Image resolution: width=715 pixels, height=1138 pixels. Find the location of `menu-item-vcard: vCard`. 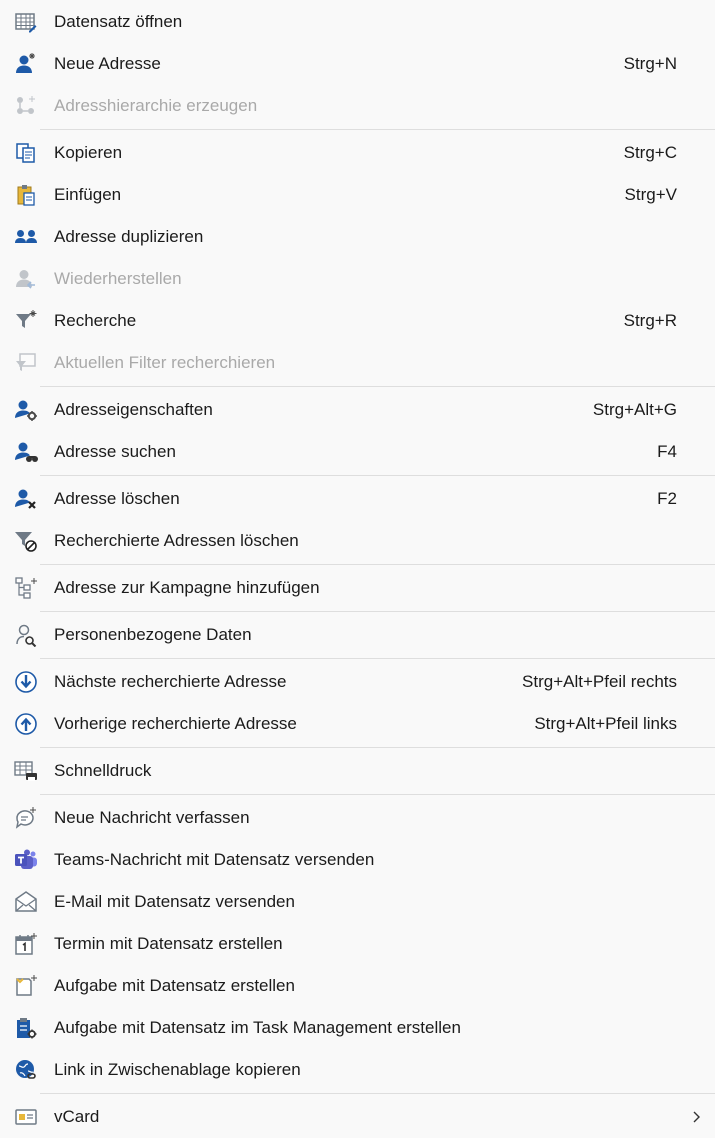

menu-item-vcard: vCard is located at coordinates (357, 1117).